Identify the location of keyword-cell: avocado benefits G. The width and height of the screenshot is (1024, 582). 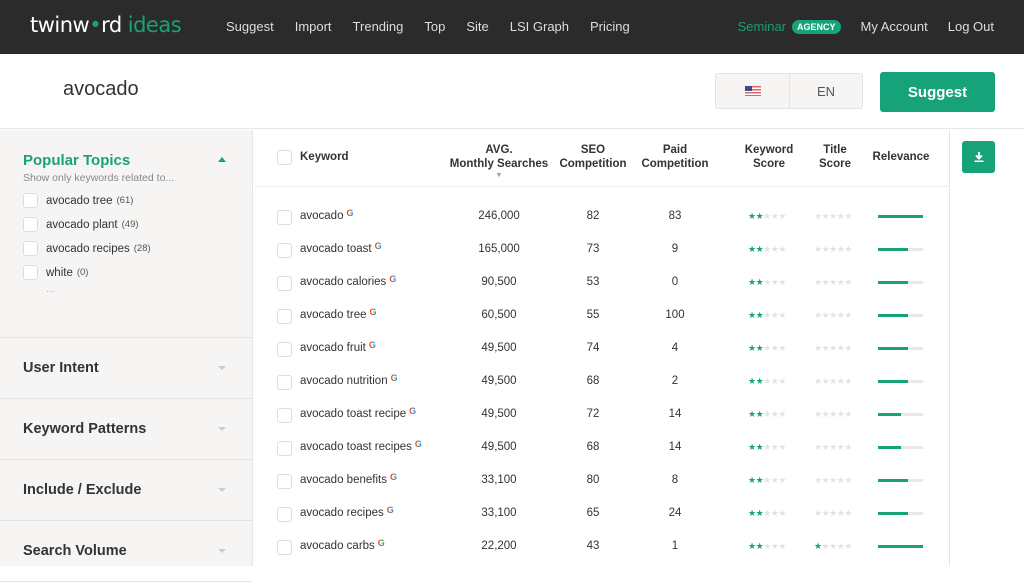
(348, 479).